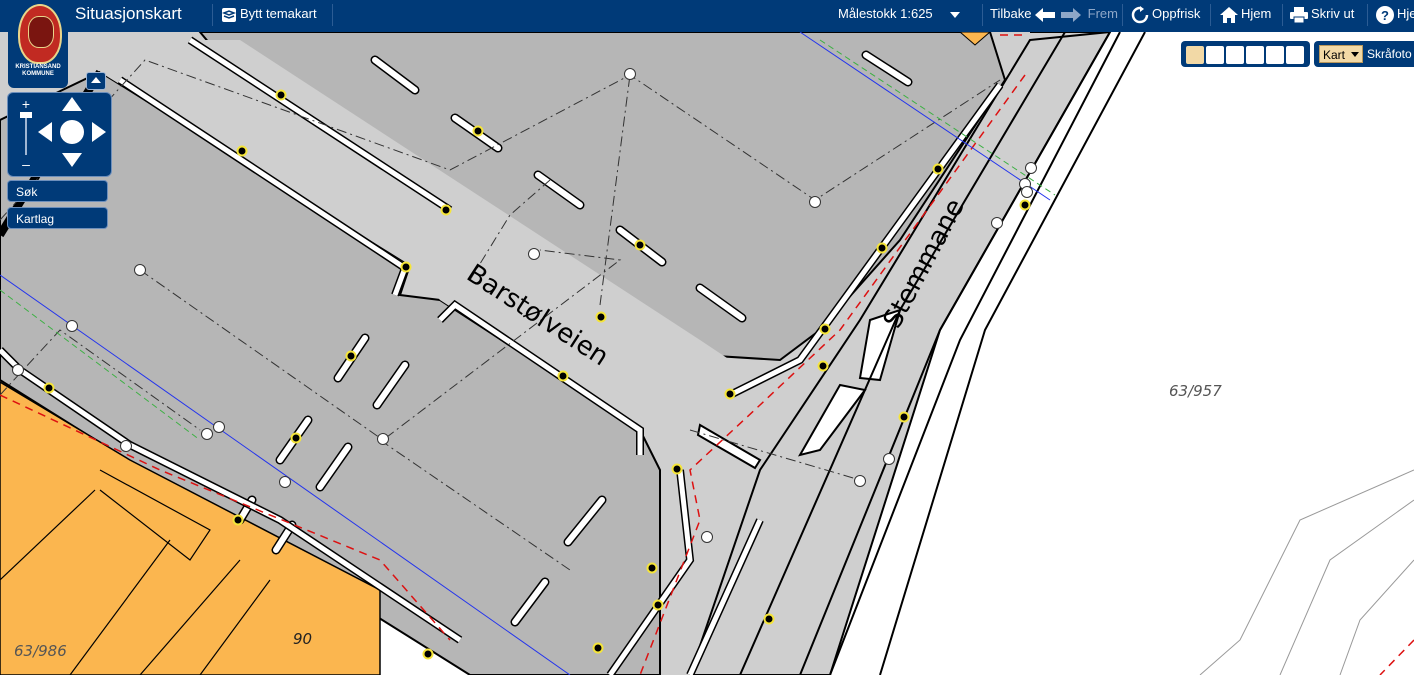 The width and height of the screenshot is (1414, 675). What do you see at coordinates (1255, 55) in the screenshot?
I see `identify-info-icon` at bounding box center [1255, 55].